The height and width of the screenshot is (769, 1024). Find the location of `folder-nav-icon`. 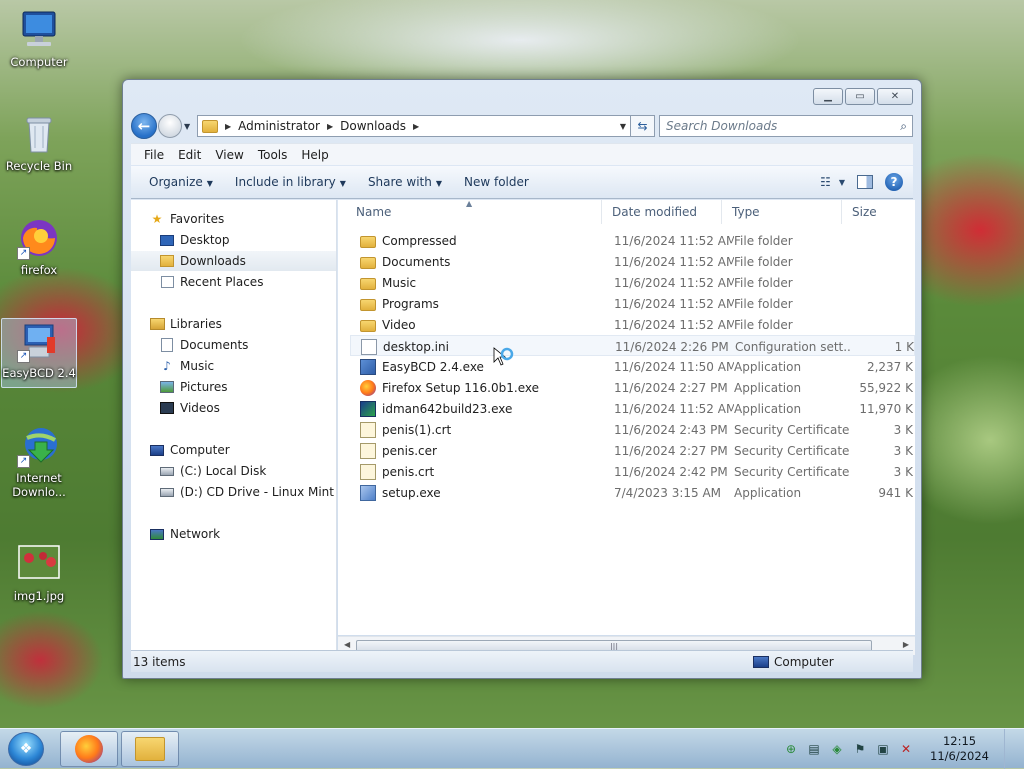

folder-nav-icon is located at coordinates (210, 126).